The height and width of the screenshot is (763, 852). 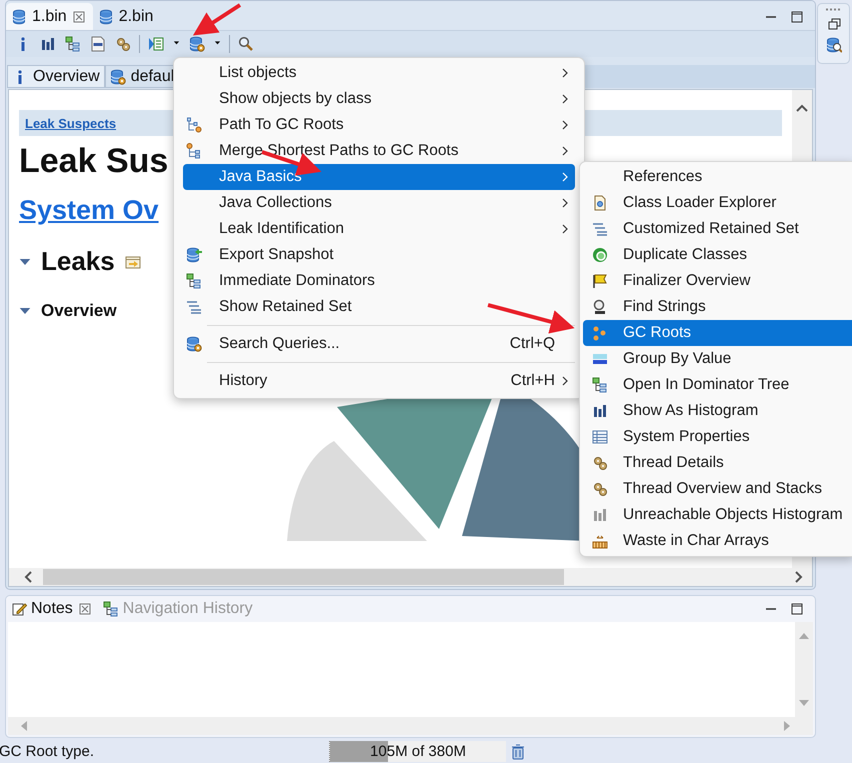 What do you see at coordinates (717, 229) in the screenshot?
I see `menu-item: Customized Retained Set` at bounding box center [717, 229].